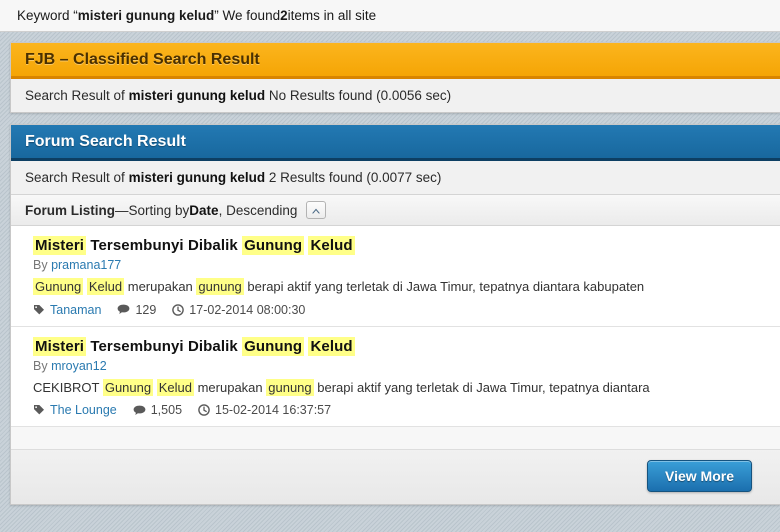  Describe the element at coordinates (273, 410) in the screenshot. I see `date-text: 15-02-2014 16:37:57` at that location.